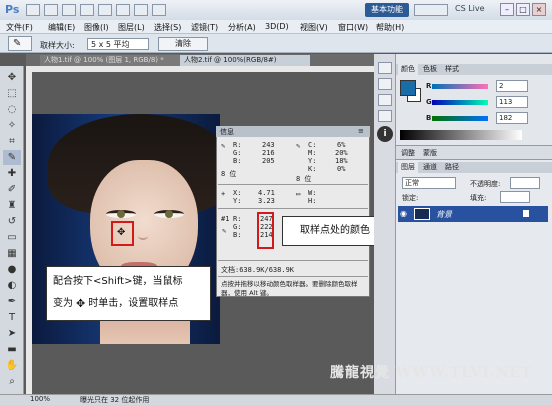 This screenshot has width=552, height=405. What do you see at coordinates (353, 27) in the screenshot?
I see `menu-window: 窗口(W)` at bounding box center [353, 27].